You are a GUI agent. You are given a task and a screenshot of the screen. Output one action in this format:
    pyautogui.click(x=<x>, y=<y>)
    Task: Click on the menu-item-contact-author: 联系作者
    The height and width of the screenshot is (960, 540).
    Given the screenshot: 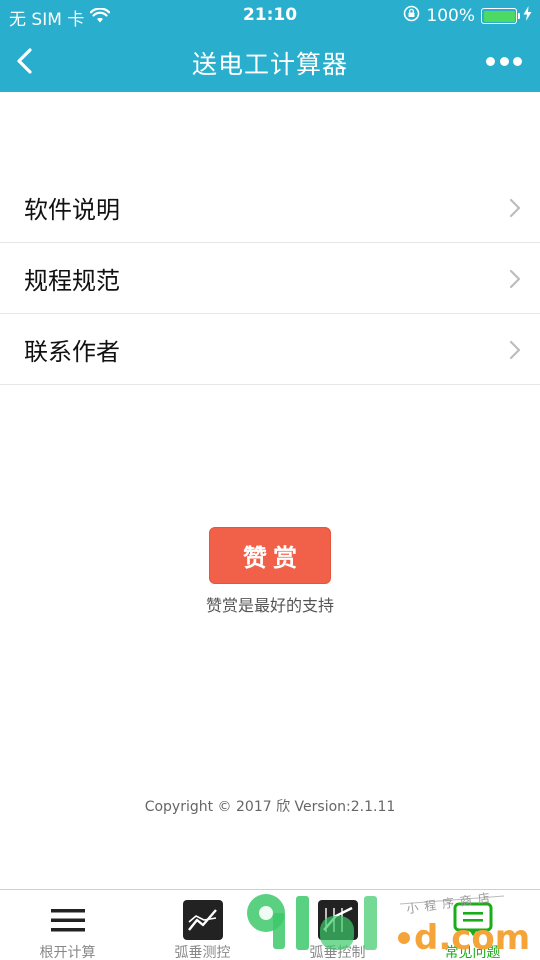 What is the action you would take?
    pyautogui.click(x=270, y=349)
    